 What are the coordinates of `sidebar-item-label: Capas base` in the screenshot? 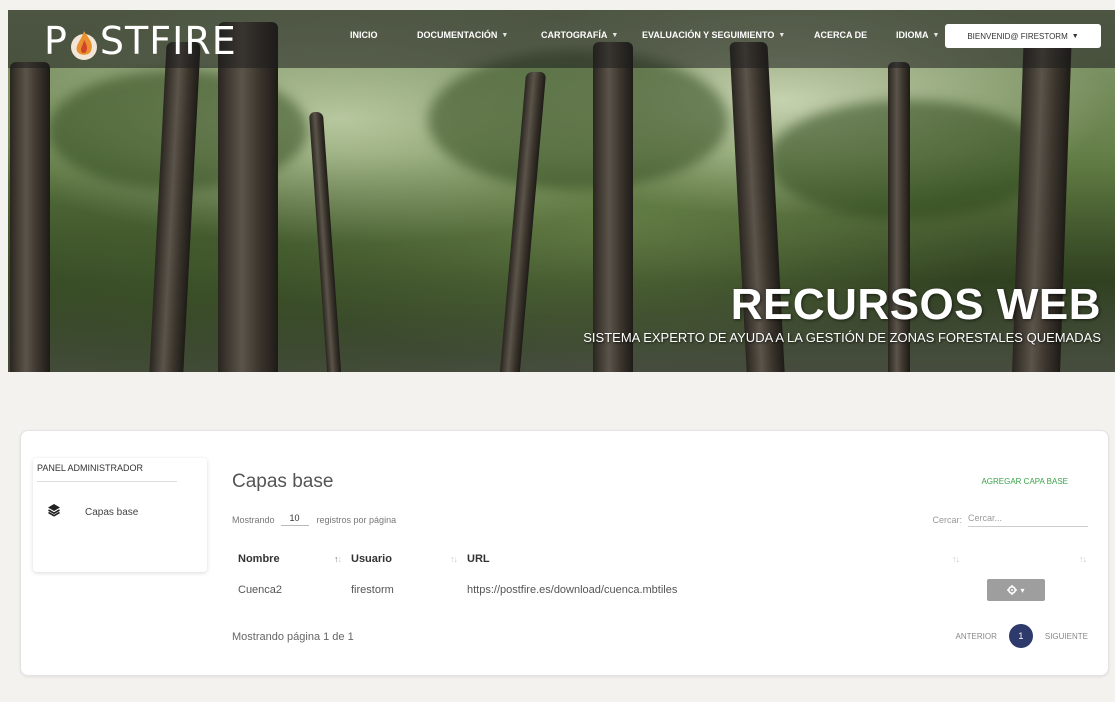 It's located at (112, 512).